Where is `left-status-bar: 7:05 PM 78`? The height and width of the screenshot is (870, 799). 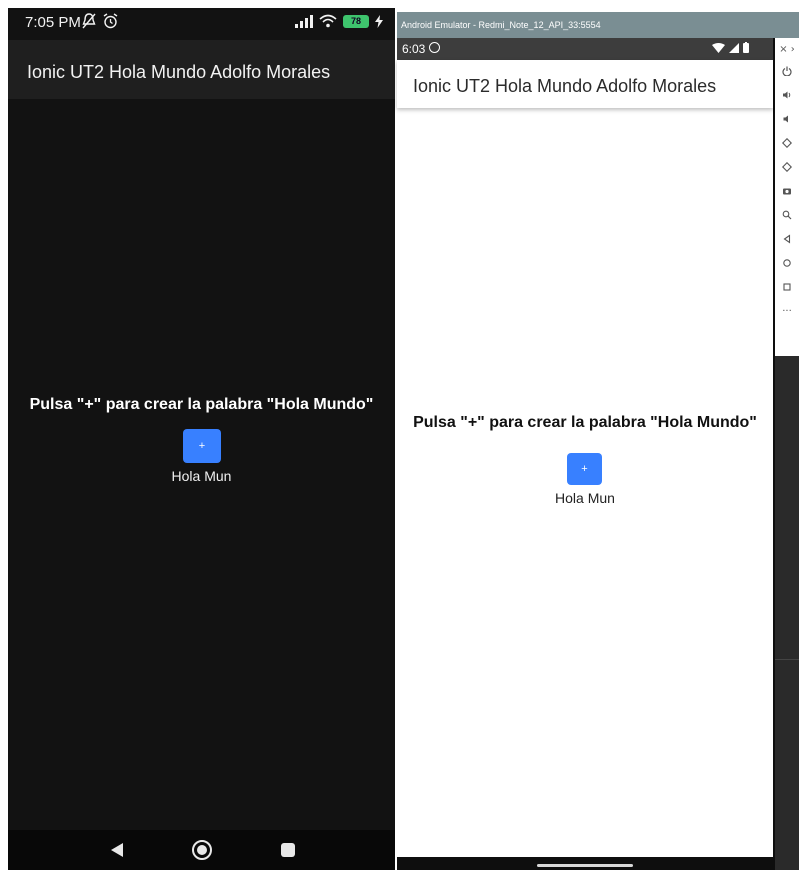
left-status-bar: 7:05 PM 78 is located at coordinates (201, 24).